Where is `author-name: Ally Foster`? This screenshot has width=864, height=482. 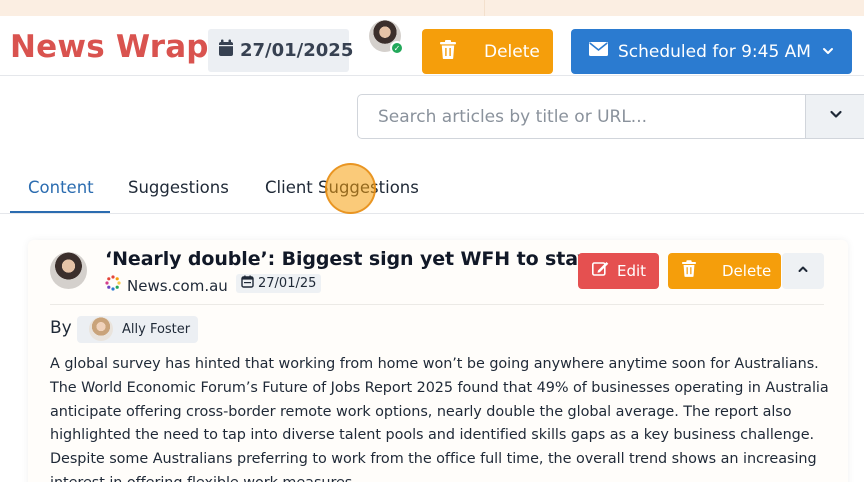
author-name: Ally Foster is located at coordinates (156, 329).